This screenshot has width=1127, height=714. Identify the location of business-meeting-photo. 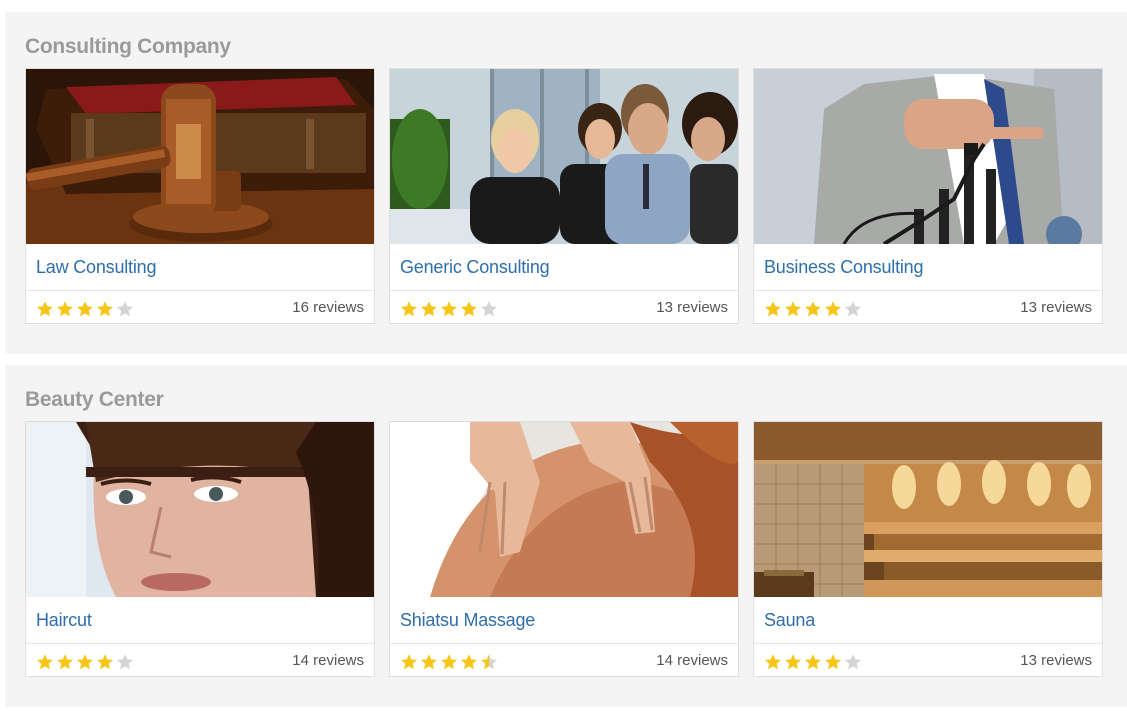
(564, 156).